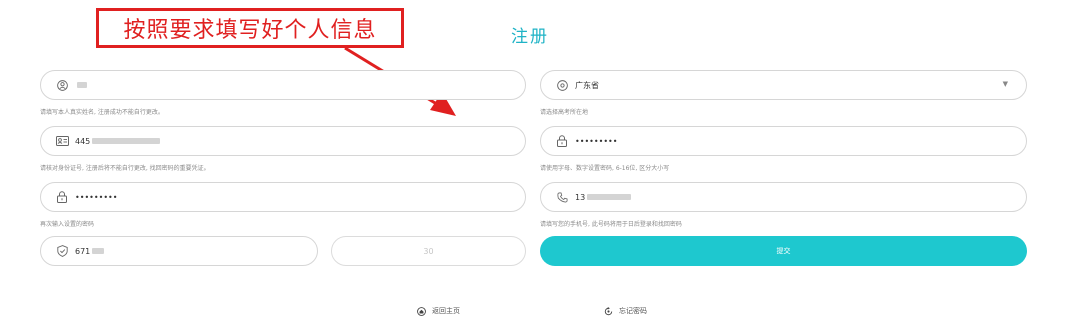 This screenshot has width=1080, height=320. Describe the element at coordinates (62, 251) in the screenshot. I see `shield-check-icon` at that location.